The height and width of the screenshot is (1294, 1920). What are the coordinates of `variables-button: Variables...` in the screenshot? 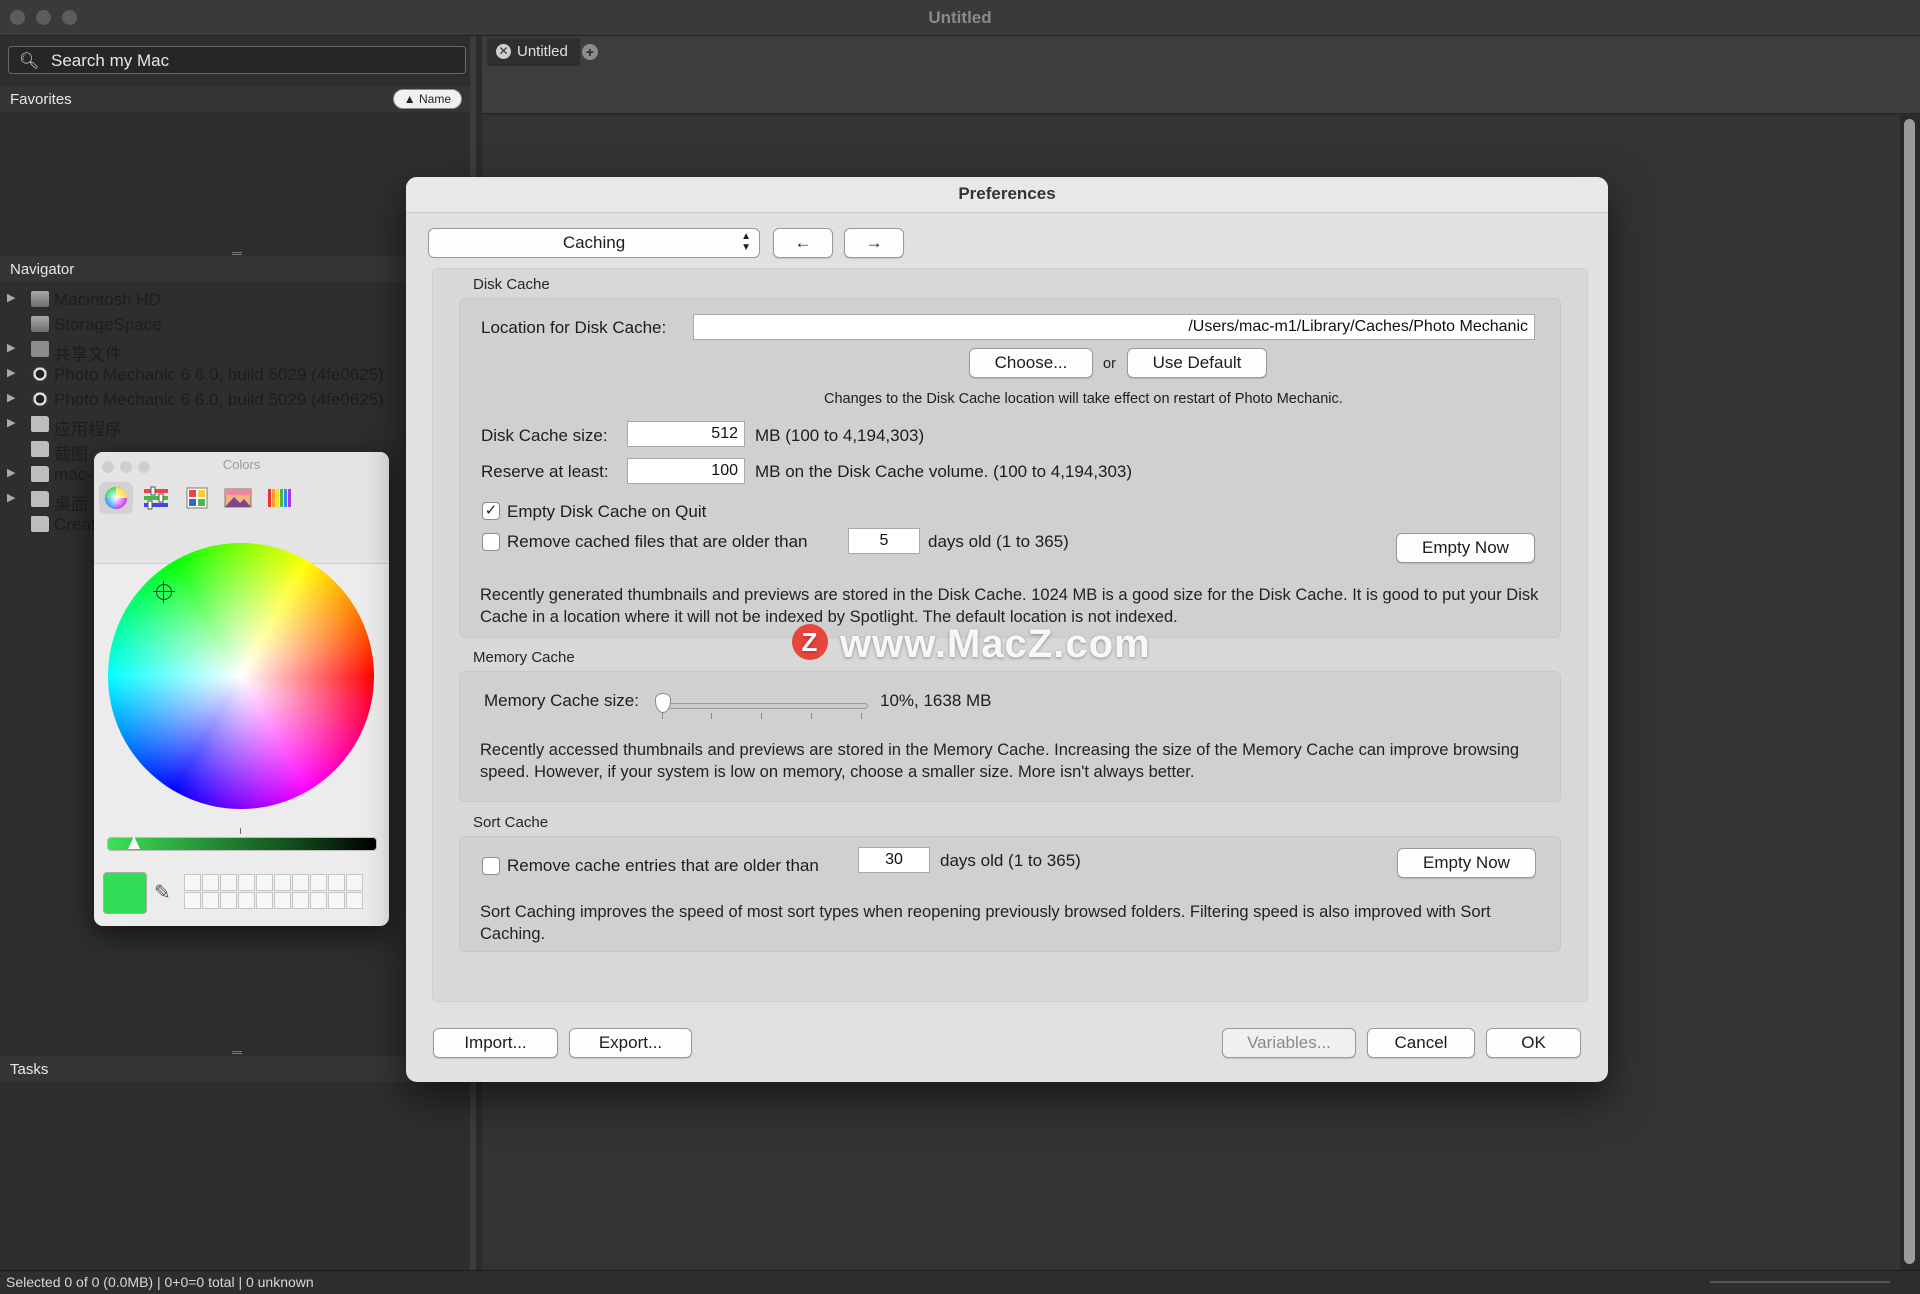 It's located at (1289, 1043).